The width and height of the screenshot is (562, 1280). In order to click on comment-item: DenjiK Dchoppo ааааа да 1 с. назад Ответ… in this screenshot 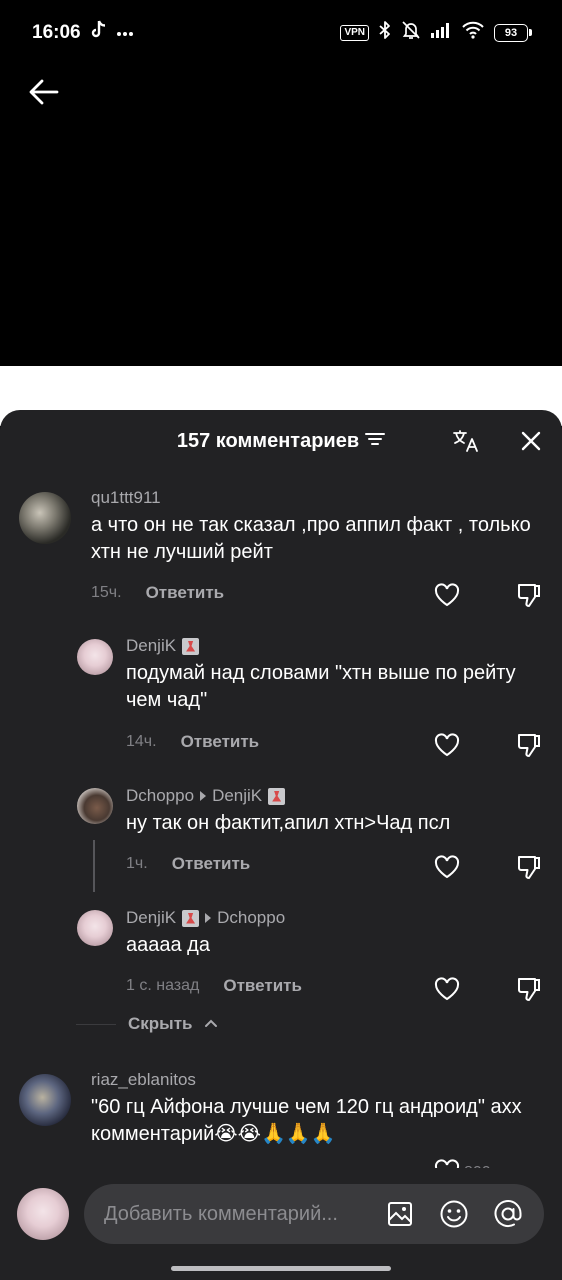, I will do `click(281, 959)`.